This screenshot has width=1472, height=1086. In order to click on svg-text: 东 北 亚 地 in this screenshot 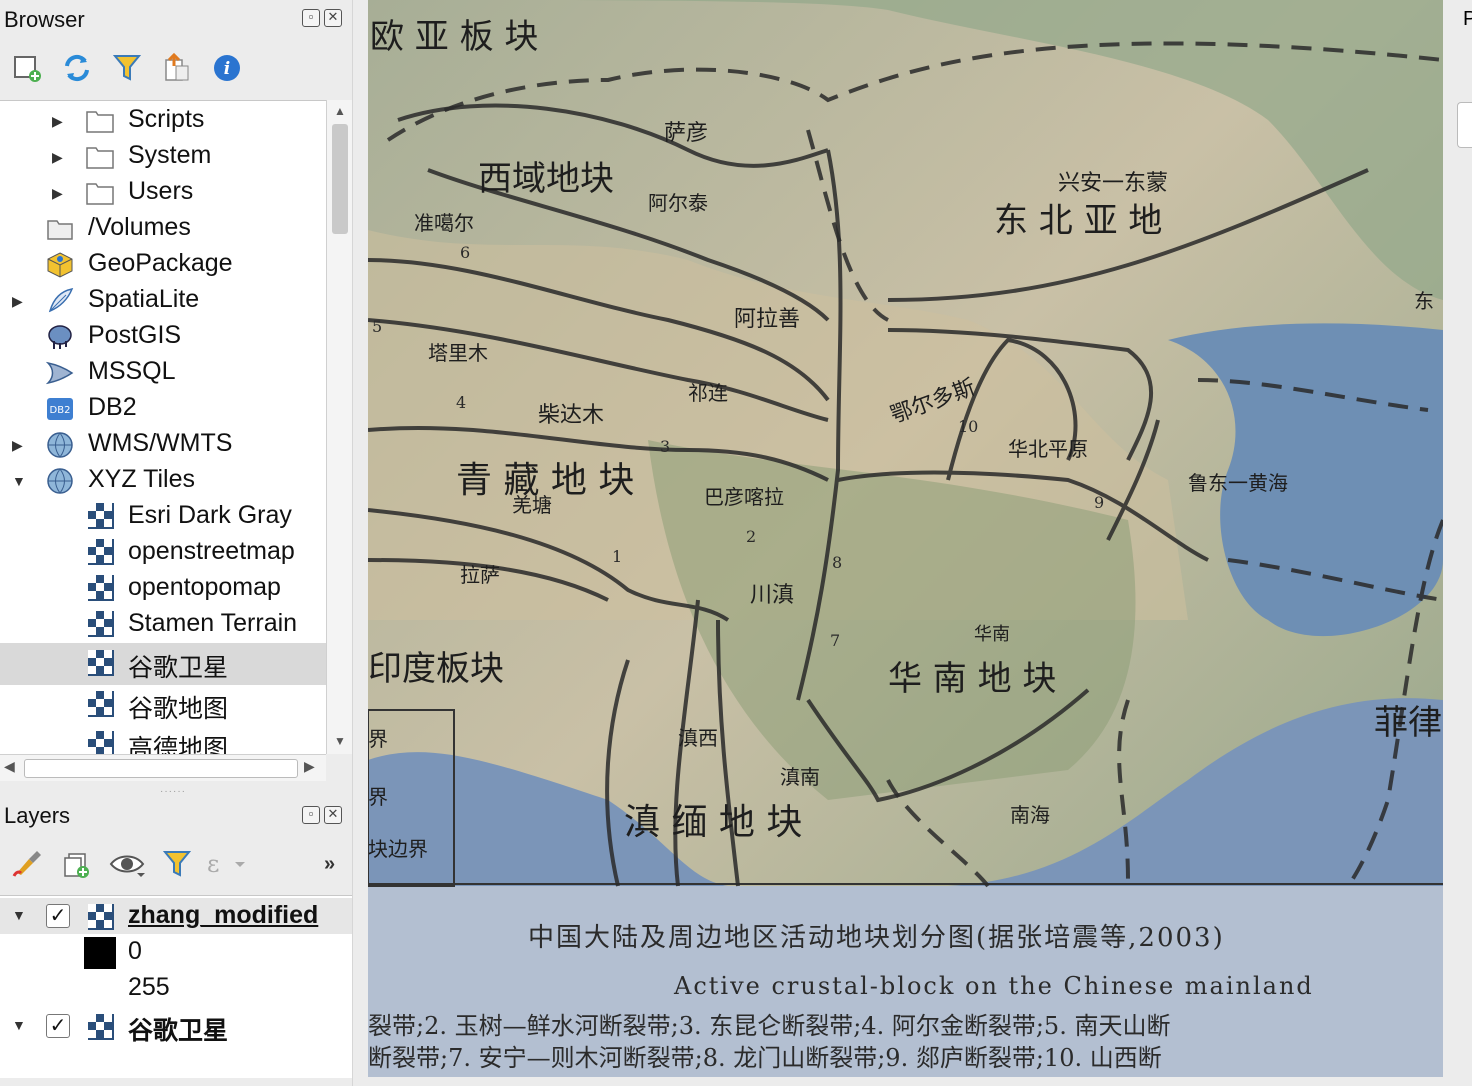, I will do `click(1078, 221)`.